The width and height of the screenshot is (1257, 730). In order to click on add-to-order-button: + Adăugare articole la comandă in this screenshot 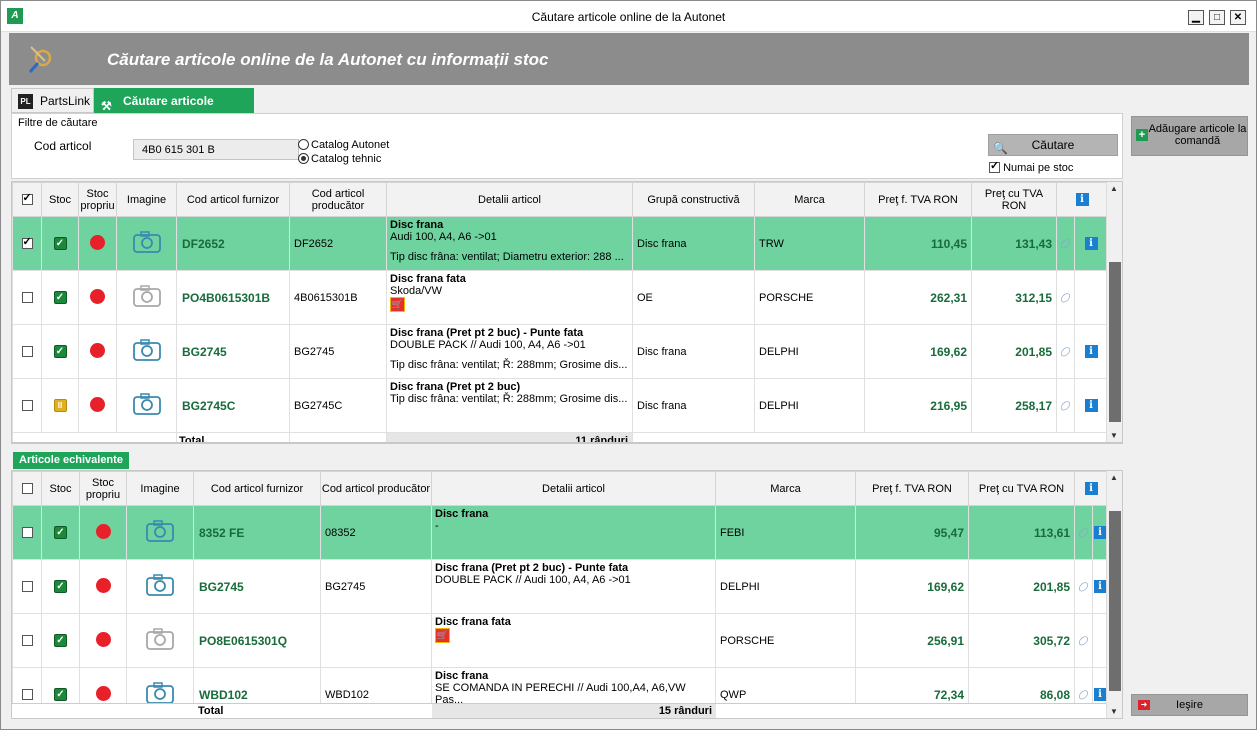, I will do `click(1189, 136)`.